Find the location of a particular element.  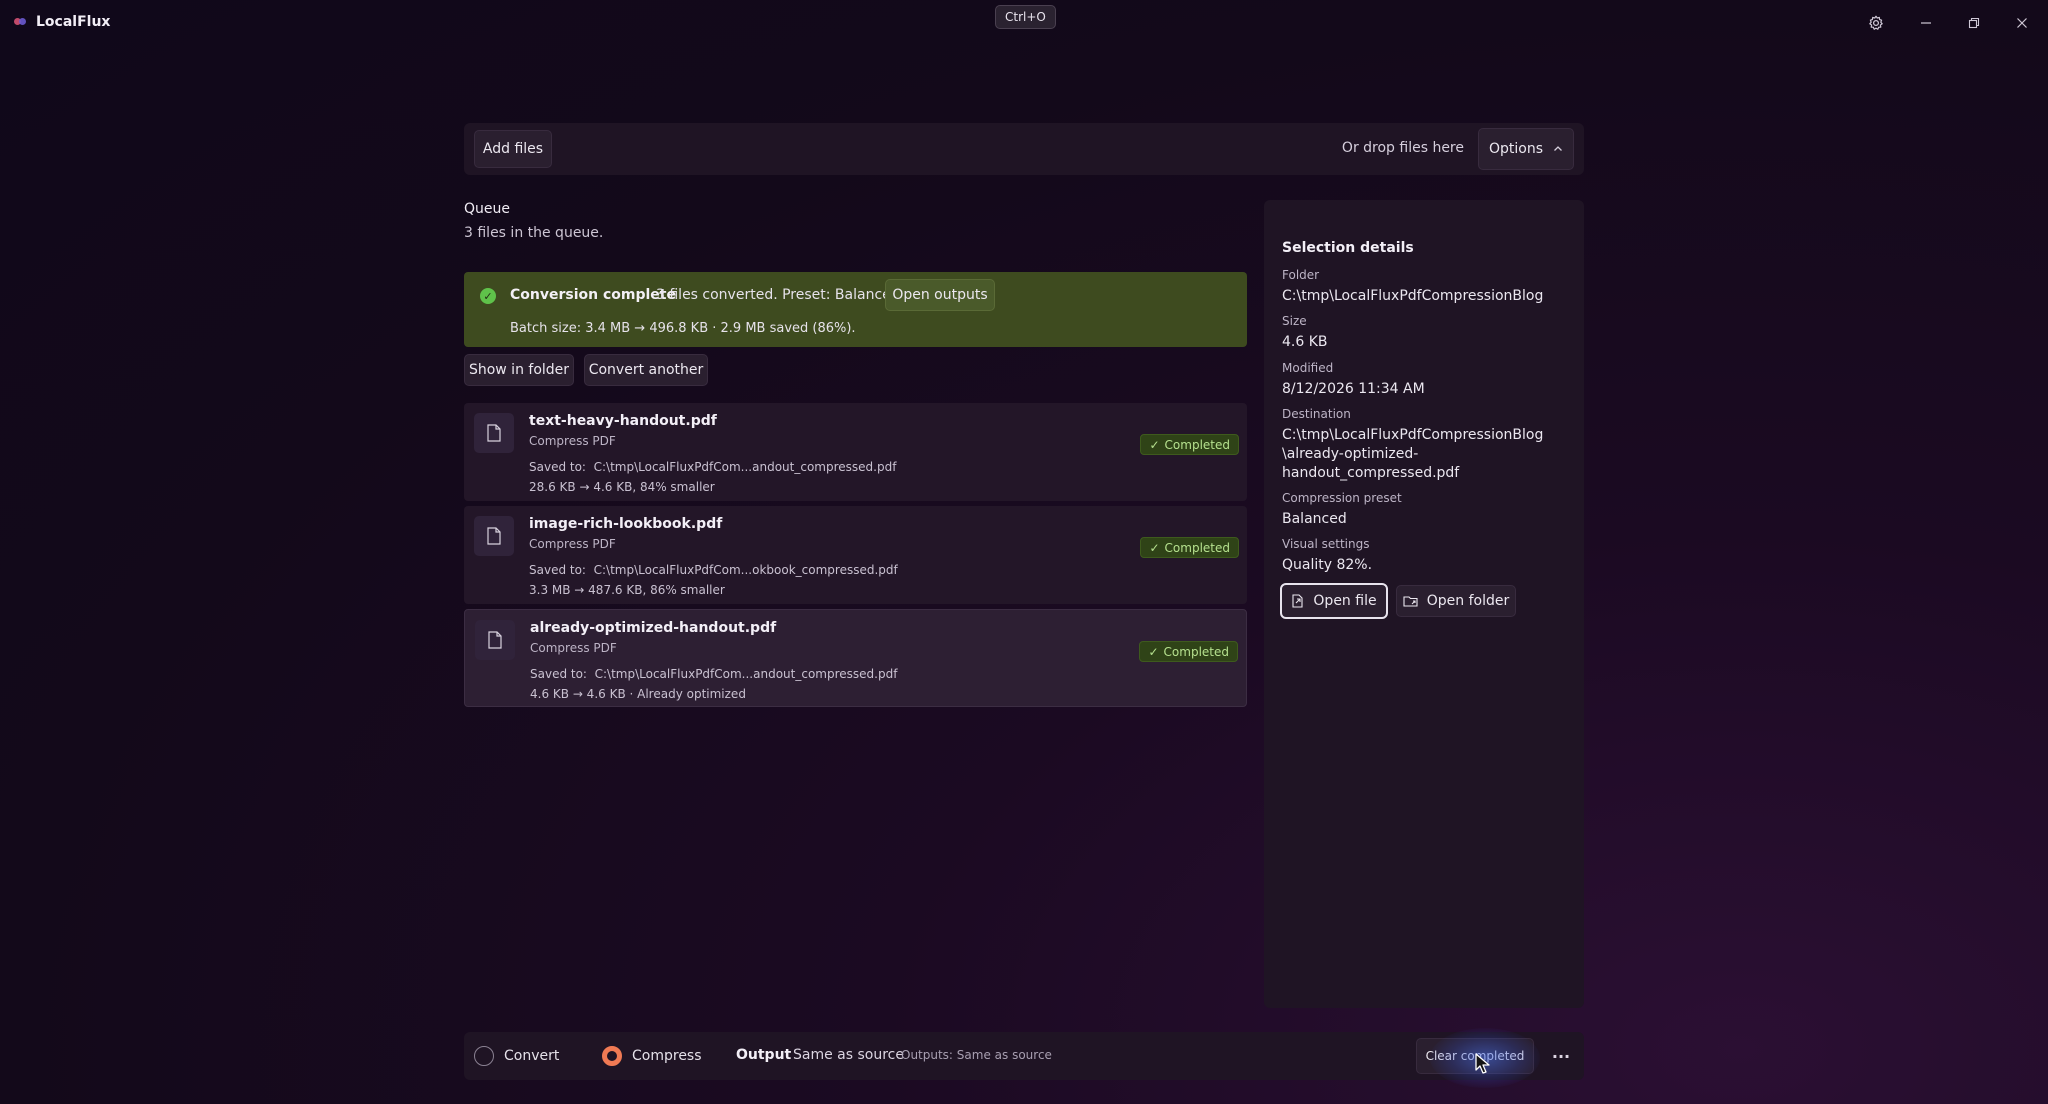

open-file-icon is located at coordinates (1297, 601).